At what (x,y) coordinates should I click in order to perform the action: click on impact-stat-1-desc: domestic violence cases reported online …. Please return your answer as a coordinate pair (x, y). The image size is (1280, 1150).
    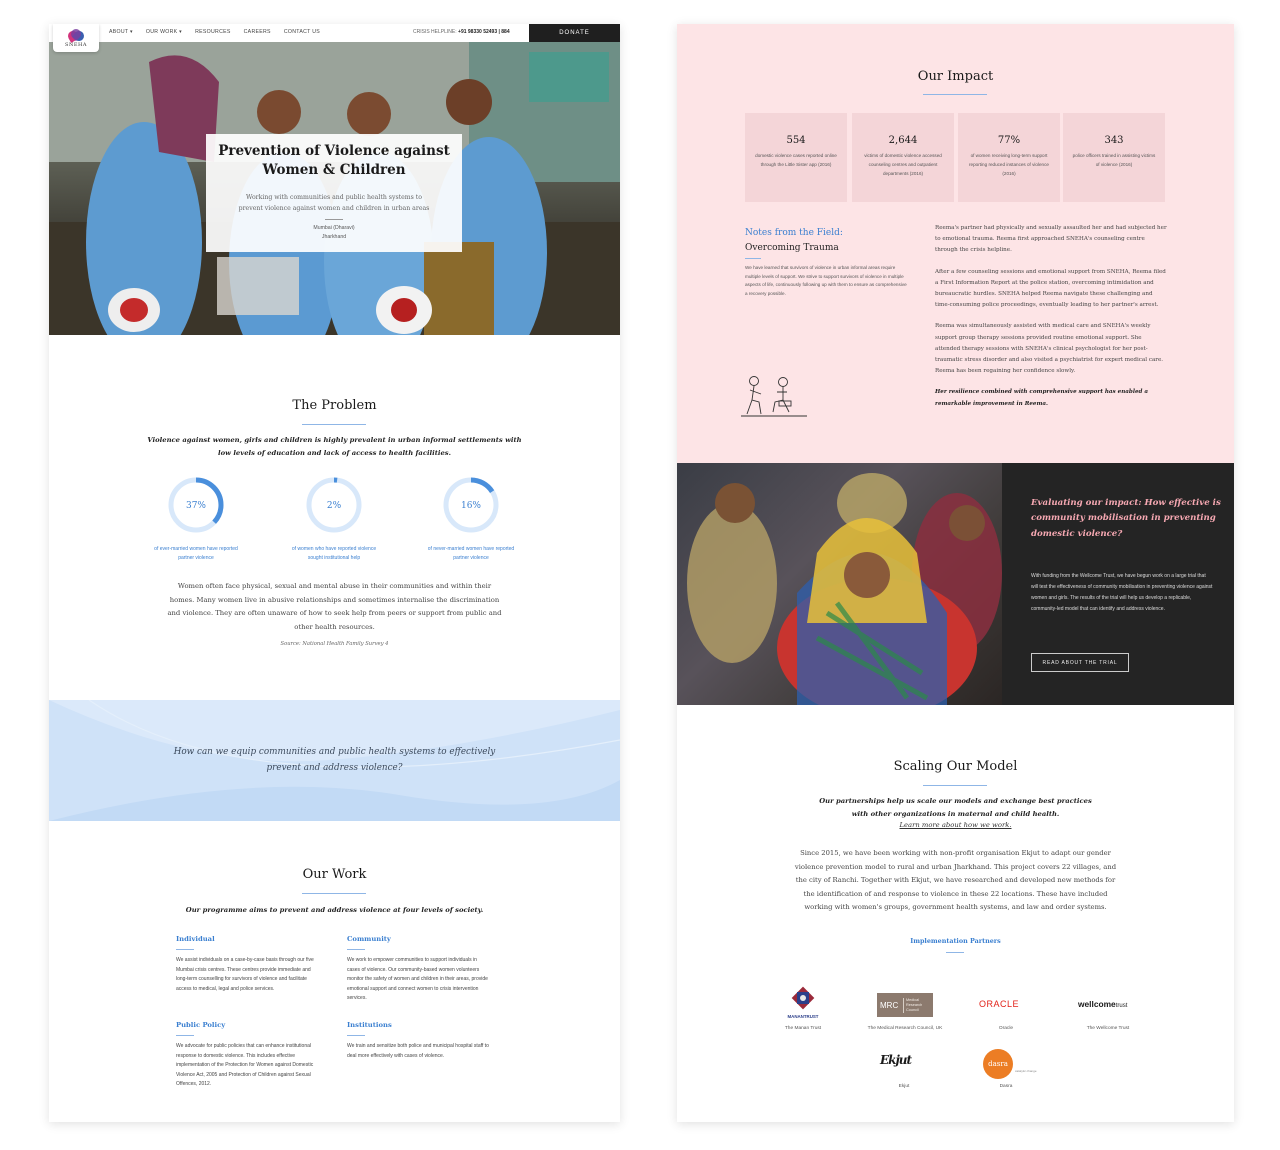
    Looking at the image, I should click on (796, 160).